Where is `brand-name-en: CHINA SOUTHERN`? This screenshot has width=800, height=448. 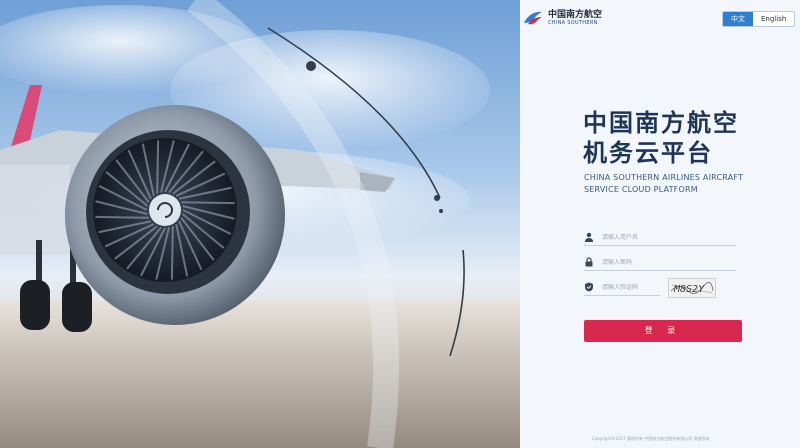 brand-name-en: CHINA SOUTHERN is located at coordinates (573, 22).